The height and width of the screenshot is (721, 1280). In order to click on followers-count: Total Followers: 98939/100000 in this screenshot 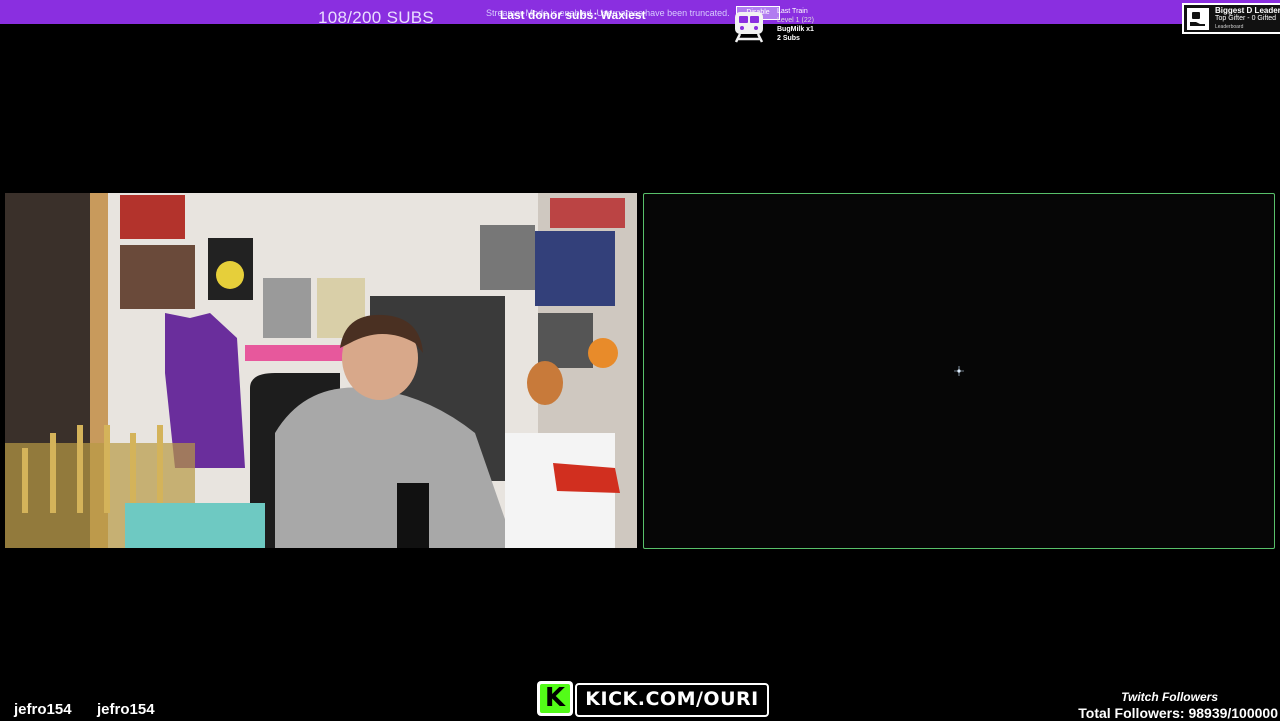, I will do `click(1178, 713)`.